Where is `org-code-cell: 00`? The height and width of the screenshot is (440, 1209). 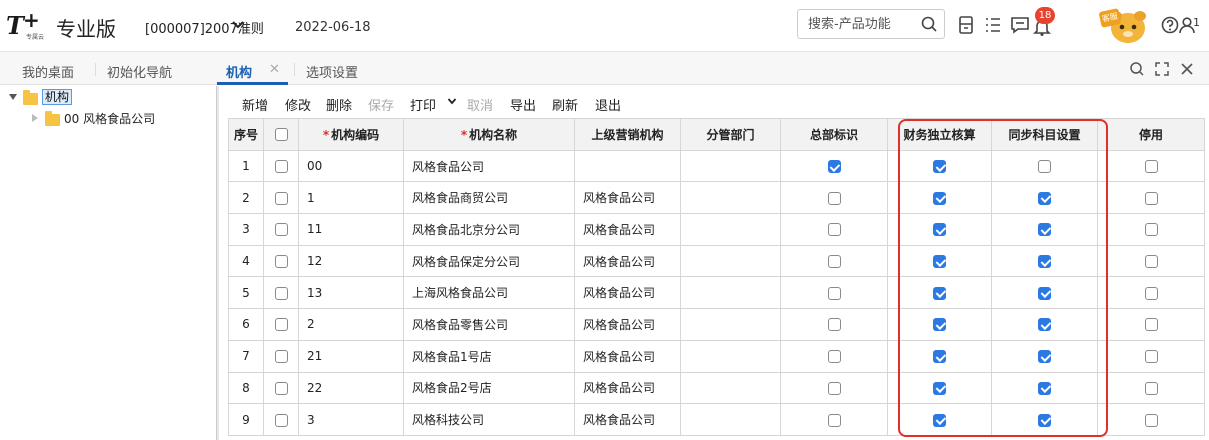
org-code-cell: 00 is located at coordinates (351, 166).